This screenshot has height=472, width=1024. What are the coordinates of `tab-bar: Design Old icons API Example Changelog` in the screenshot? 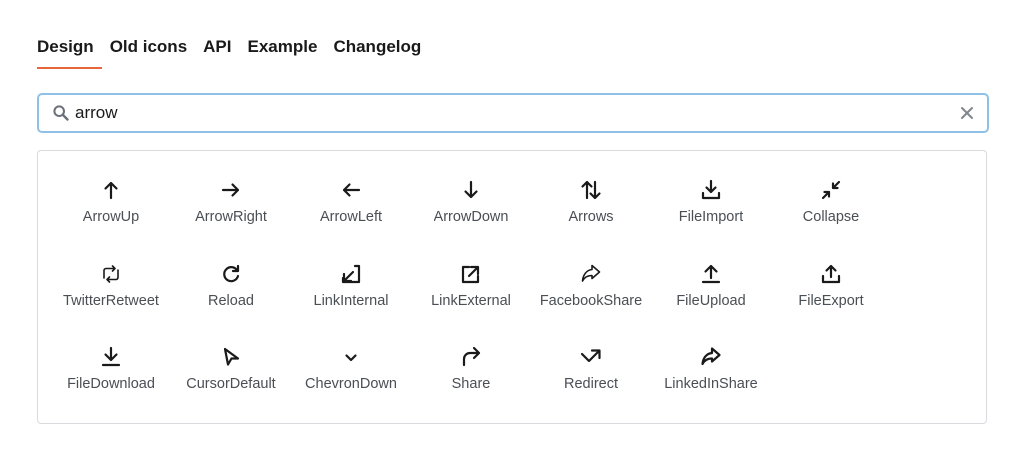 It's located at (233, 52).